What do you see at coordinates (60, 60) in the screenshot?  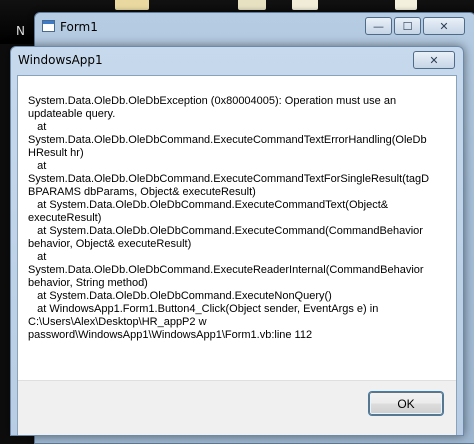 I see `dialog-title: WindowsApp1` at bounding box center [60, 60].